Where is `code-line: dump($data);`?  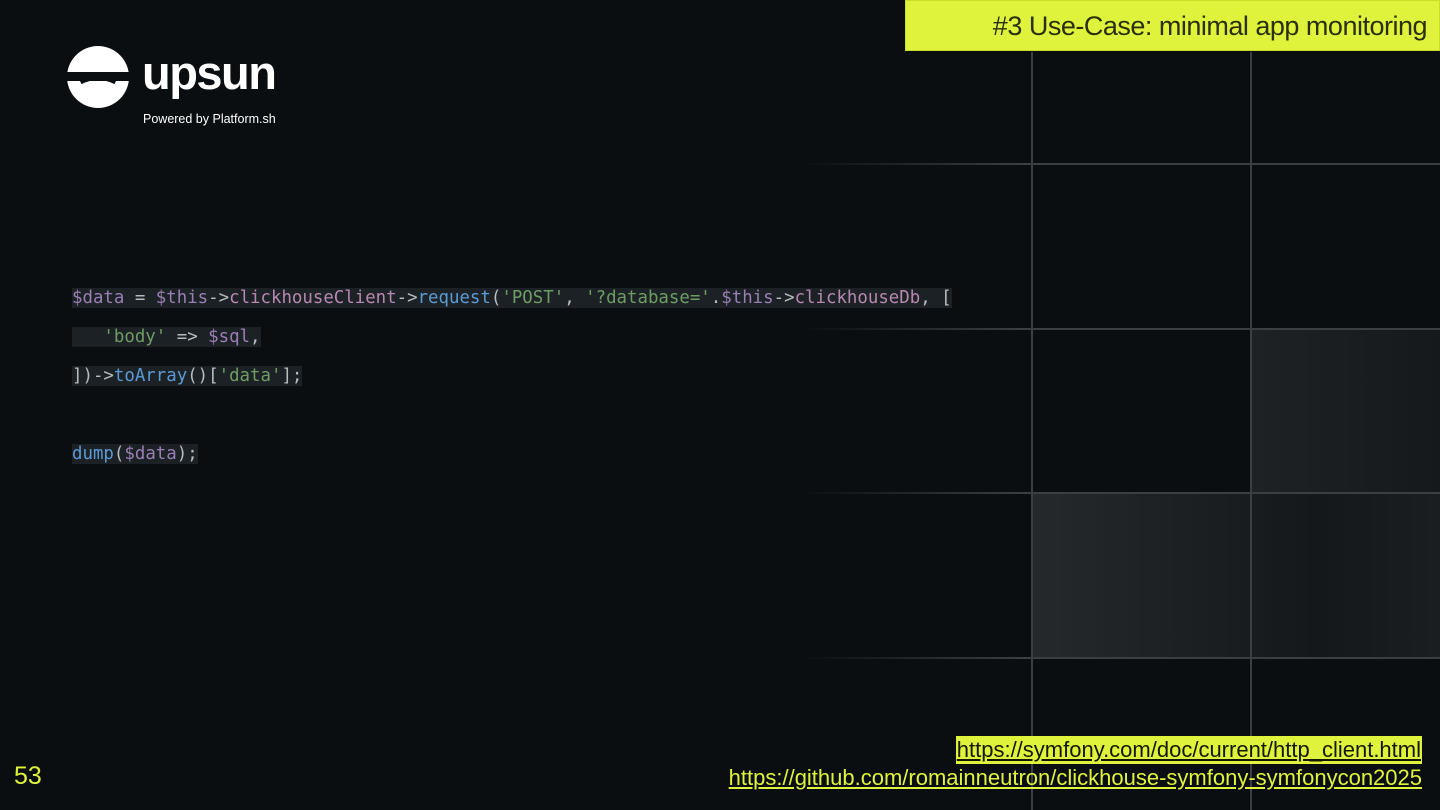
code-line: dump($data); is located at coordinates (135, 454).